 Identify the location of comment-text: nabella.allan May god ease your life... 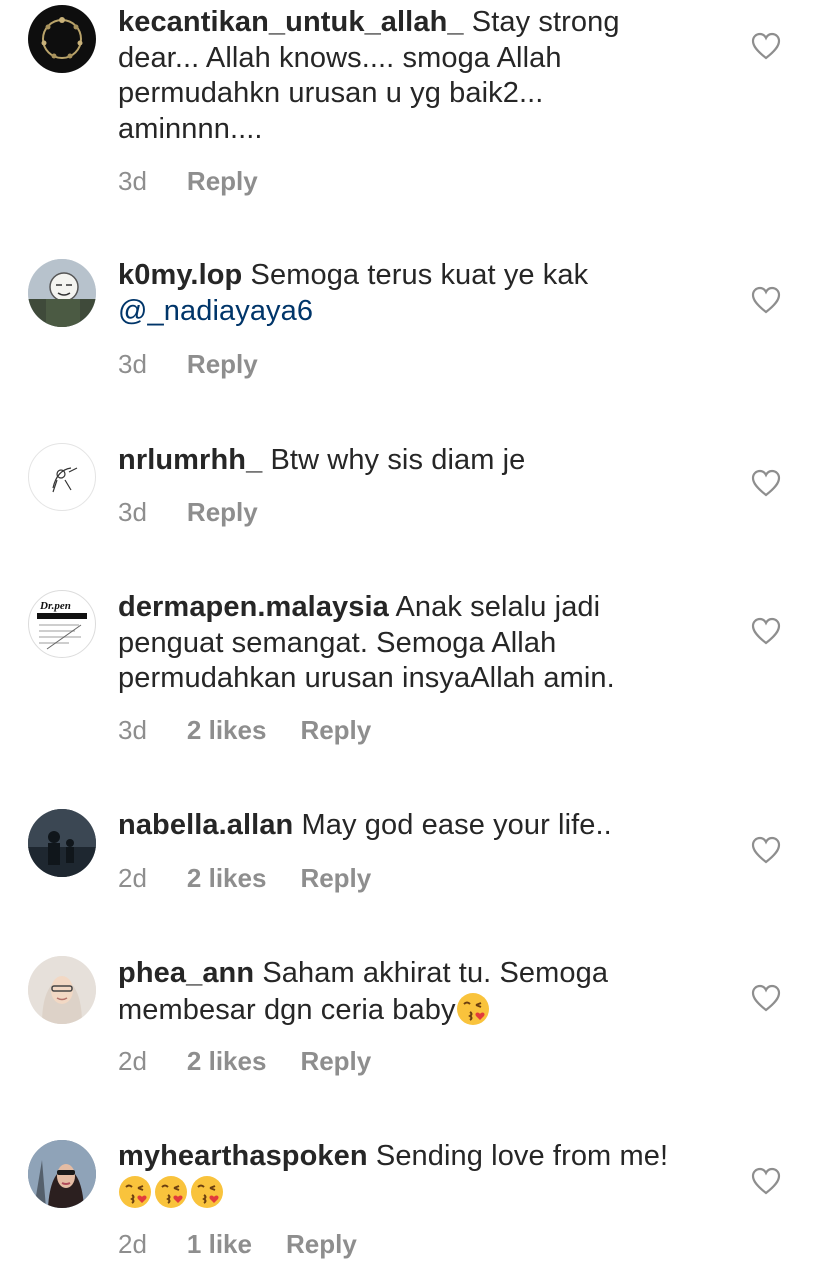
(398, 826).